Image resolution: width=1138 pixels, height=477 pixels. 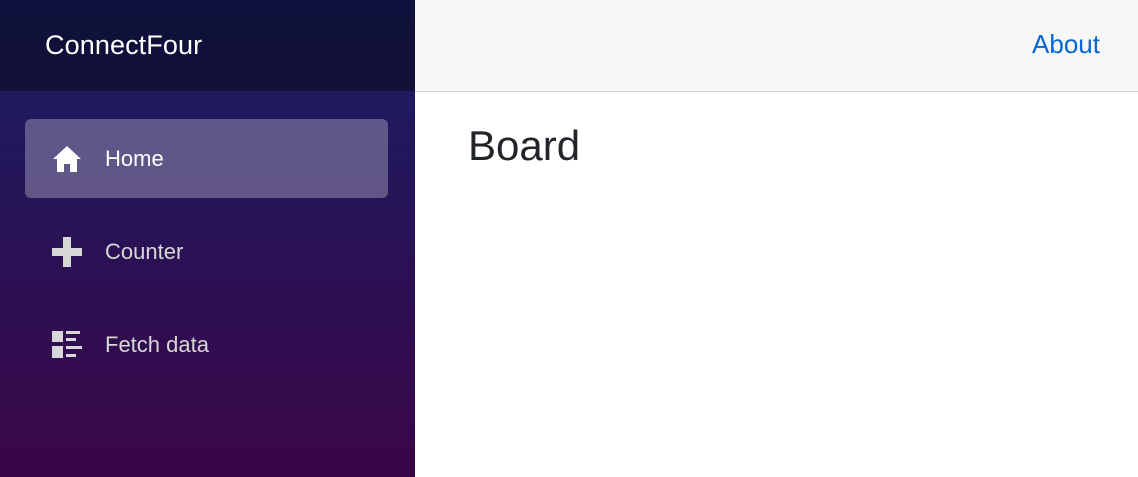 I want to click on top-row: About, so click(x=776, y=46).